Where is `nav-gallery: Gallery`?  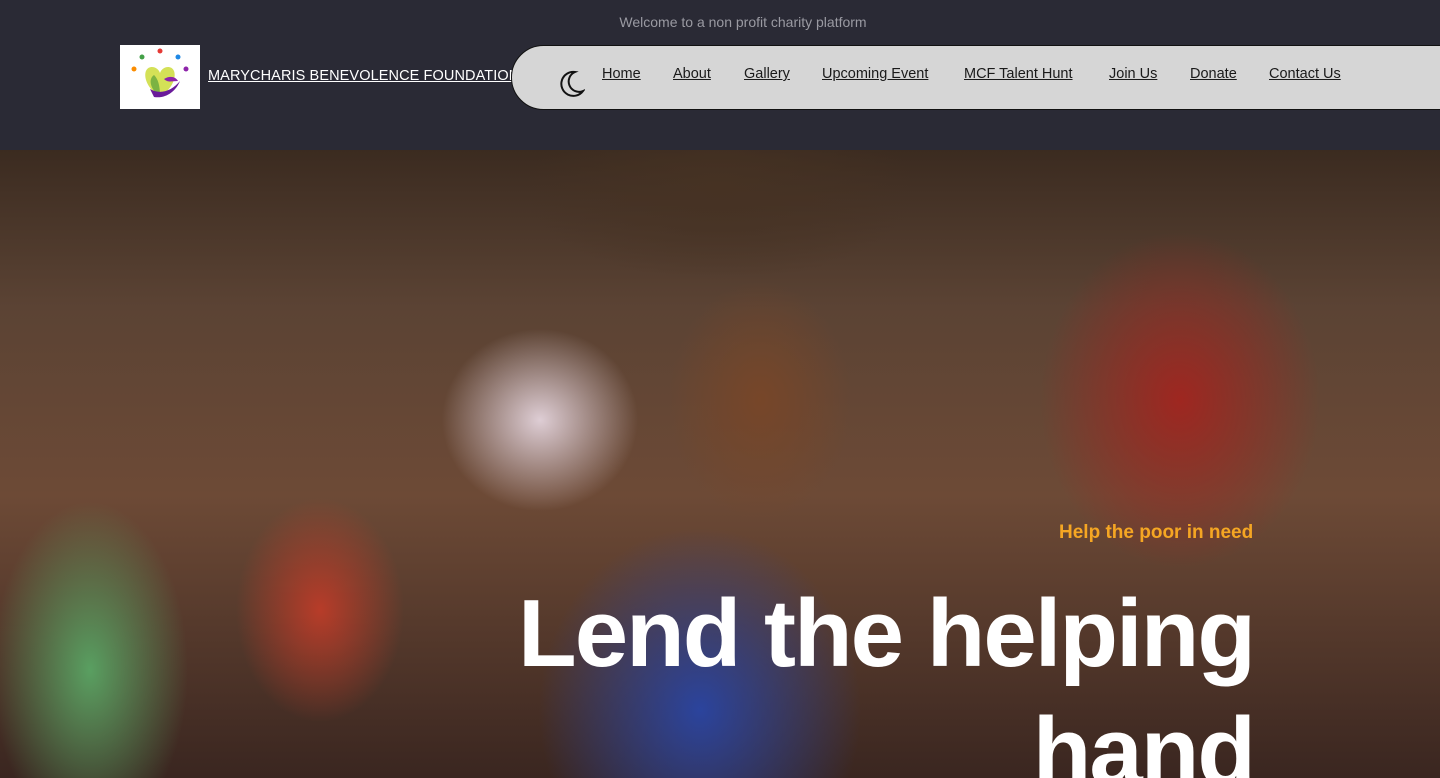 nav-gallery: Gallery is located at coordinates (767, 74).